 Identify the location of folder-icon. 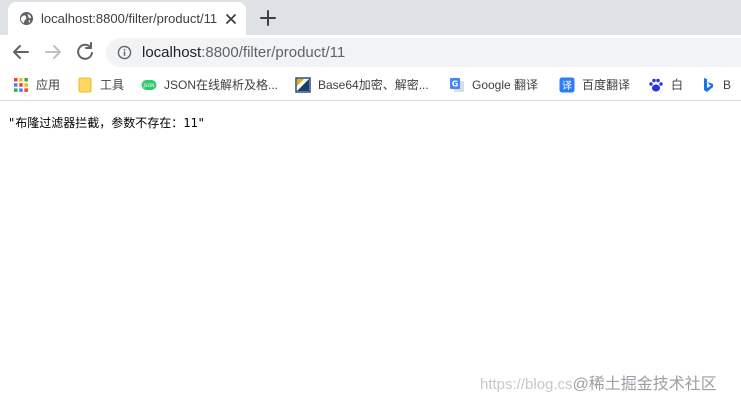
(85, 85).